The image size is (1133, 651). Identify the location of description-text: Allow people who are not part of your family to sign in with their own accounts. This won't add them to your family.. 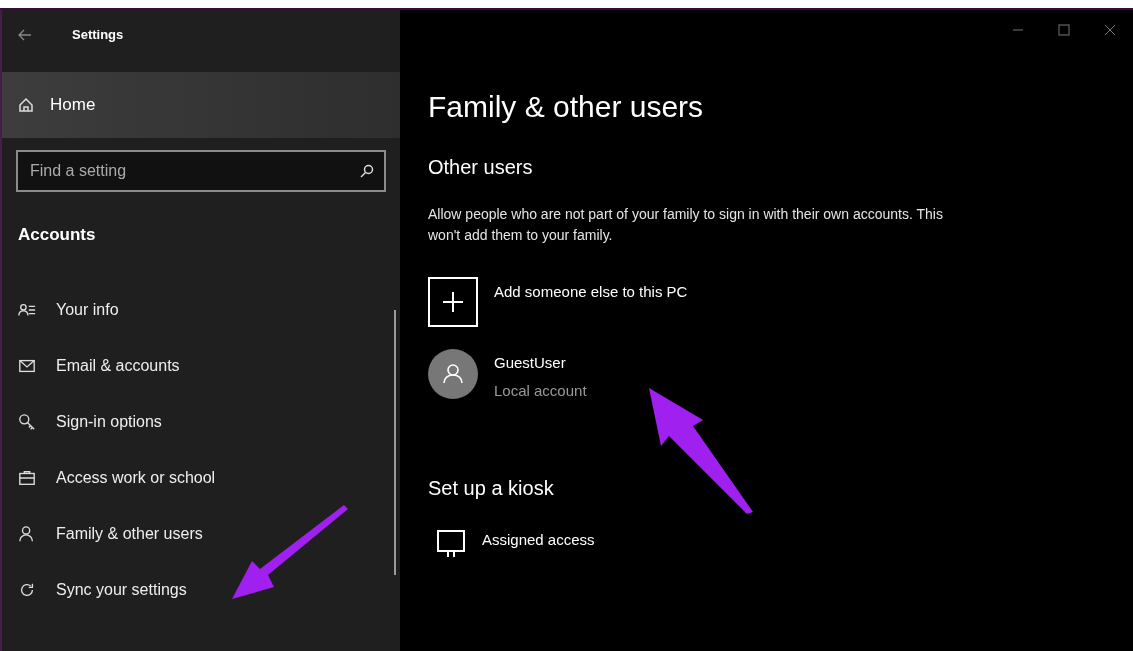
(686, 225).